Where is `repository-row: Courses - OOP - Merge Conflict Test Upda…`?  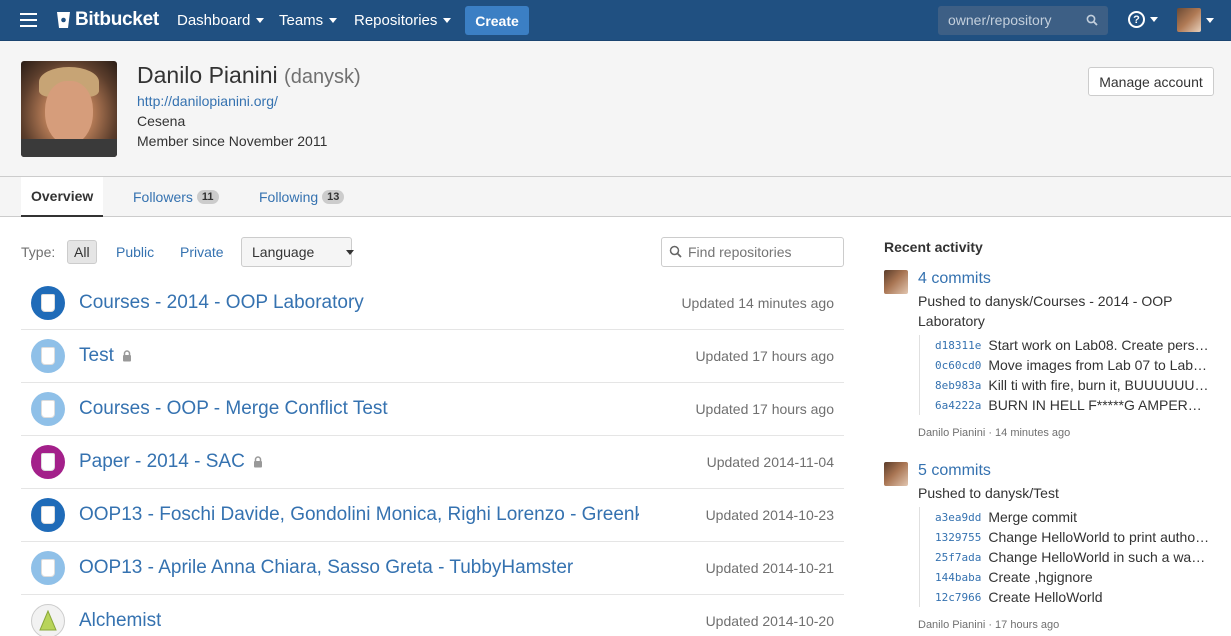
repository-row: Courses - OOP - Merge Conflict Test Upda… is located at coordinates (432, 409).